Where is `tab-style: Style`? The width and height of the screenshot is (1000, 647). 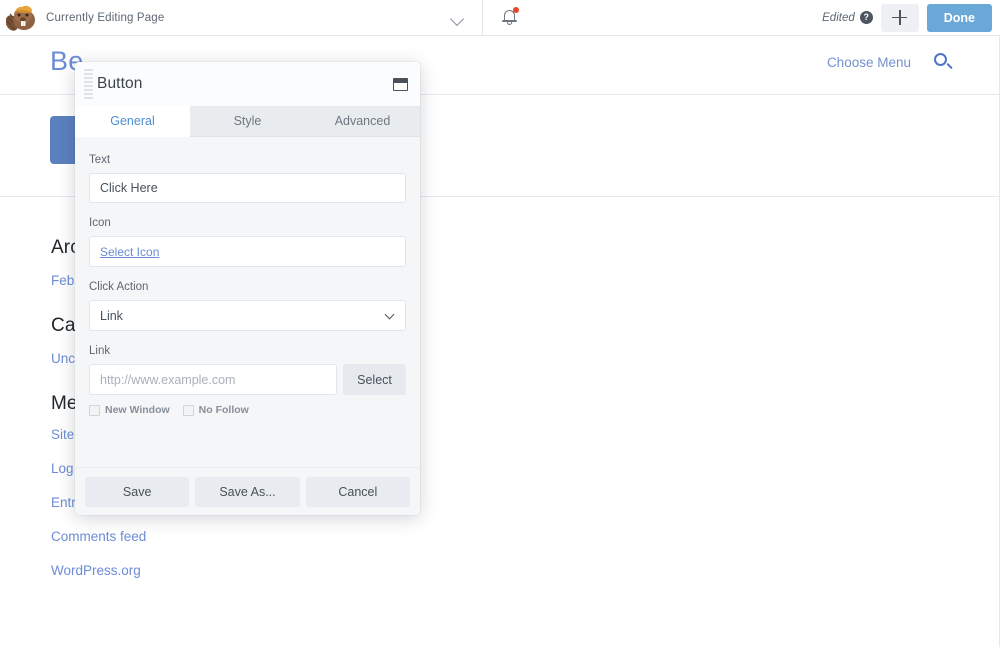
tab-style: Style is located at coordinates (247, 121).